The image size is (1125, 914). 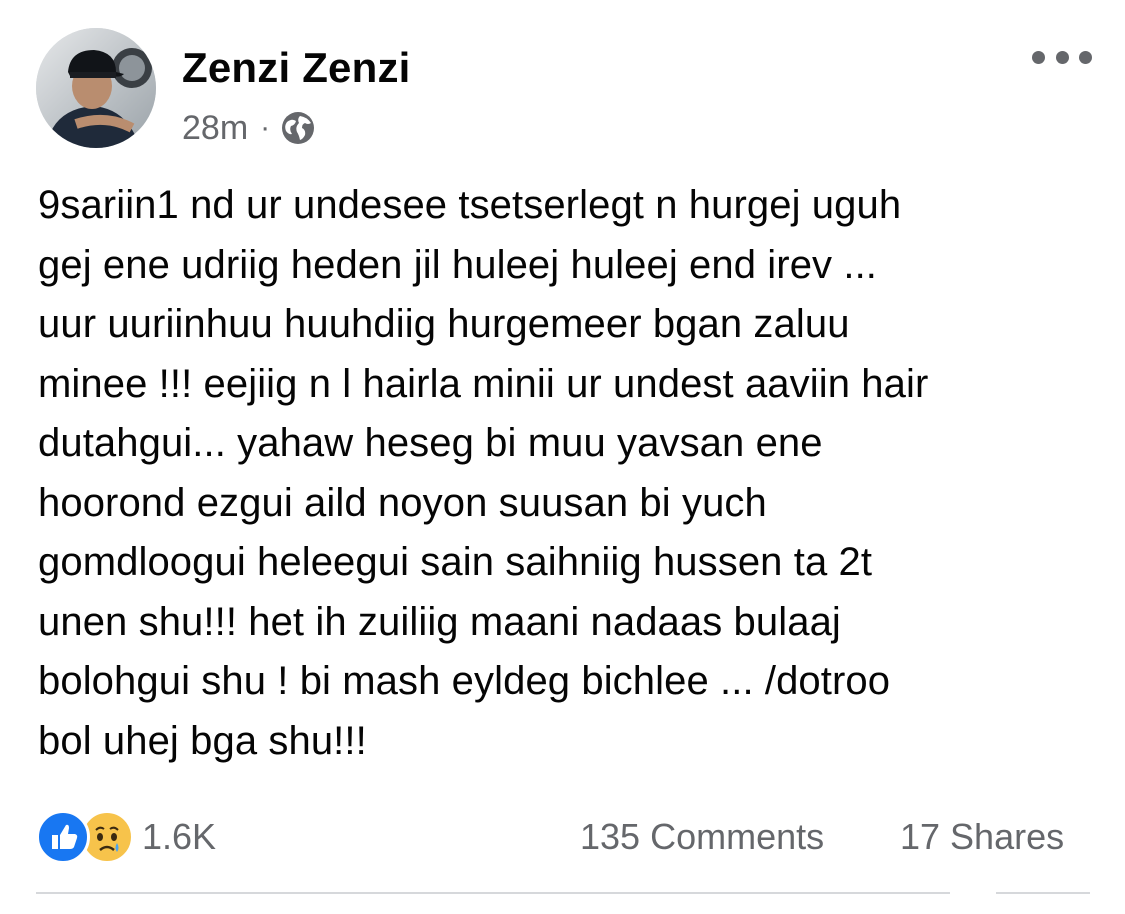 I want to click on author-avatar, so click(x=96, y=88).